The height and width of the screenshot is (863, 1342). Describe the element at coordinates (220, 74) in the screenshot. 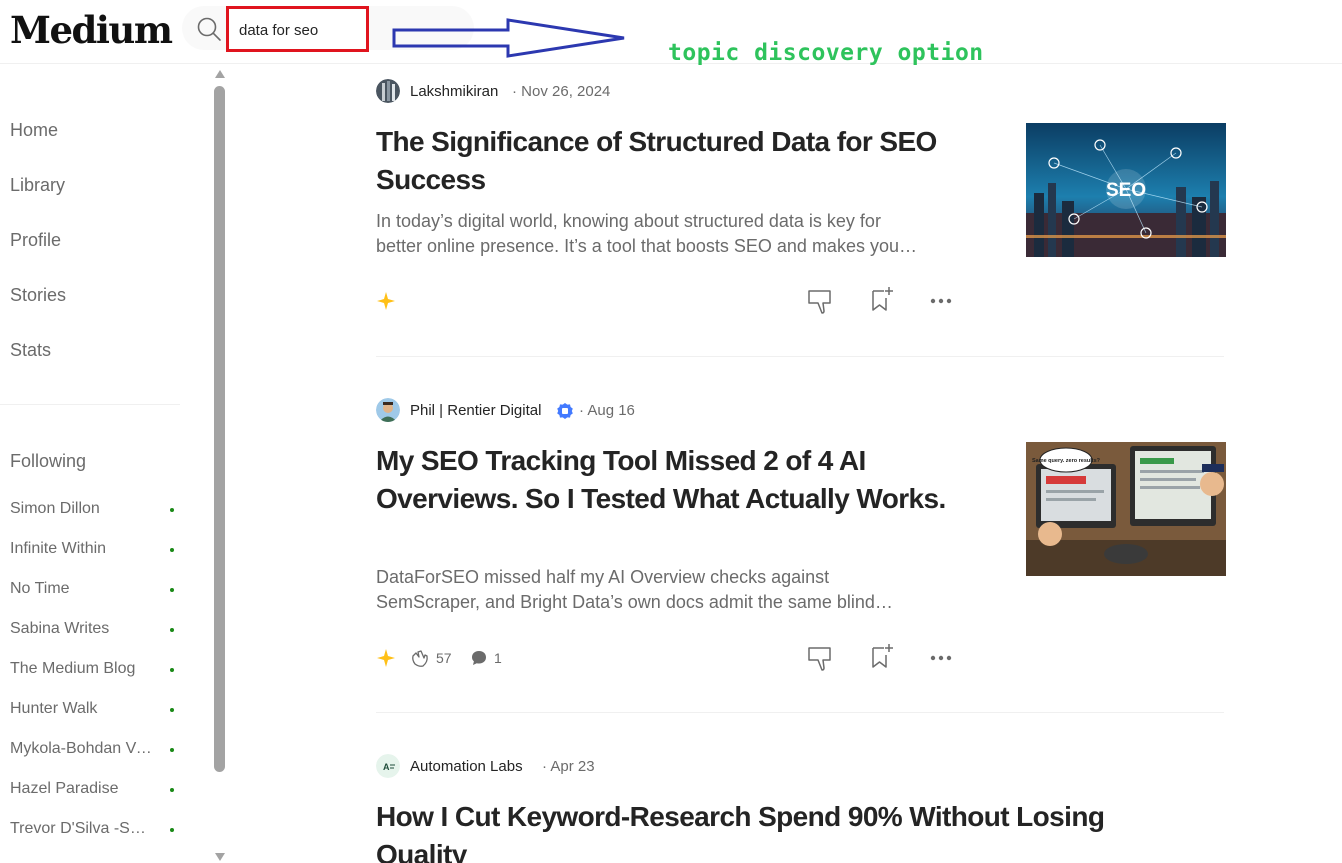

I see `scroll-up-arrow-icon` at that location.